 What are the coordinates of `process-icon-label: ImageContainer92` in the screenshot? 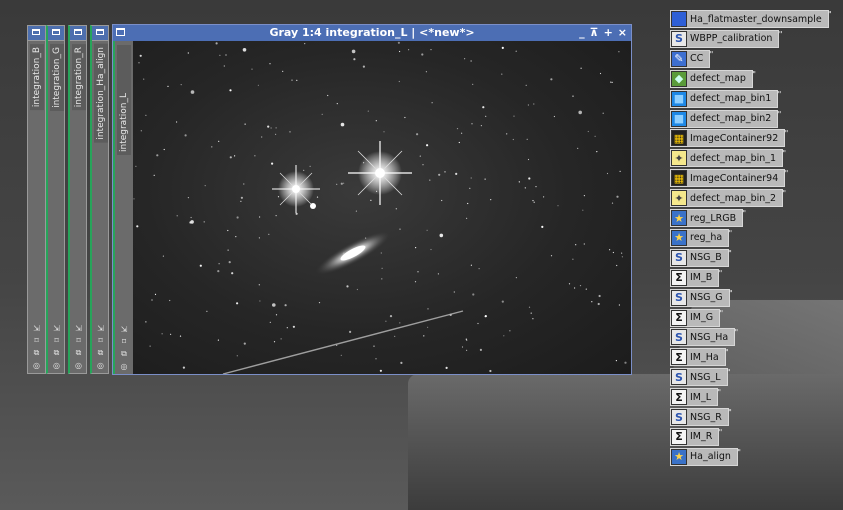 It's located at (734, 138).